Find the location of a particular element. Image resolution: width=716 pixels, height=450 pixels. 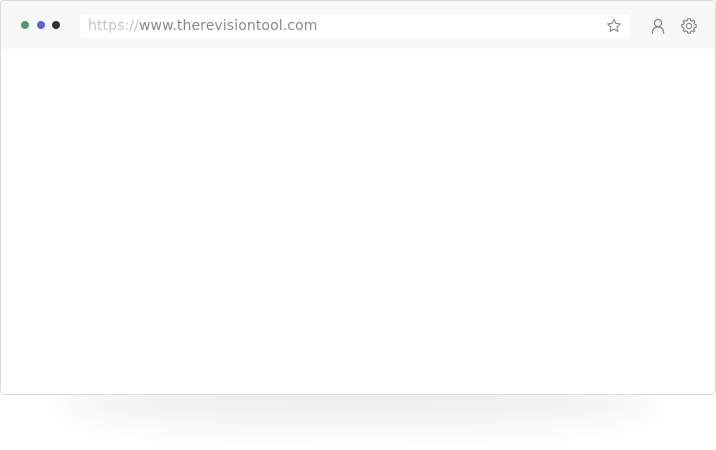

star-icon is located at coordinates (614, 26).